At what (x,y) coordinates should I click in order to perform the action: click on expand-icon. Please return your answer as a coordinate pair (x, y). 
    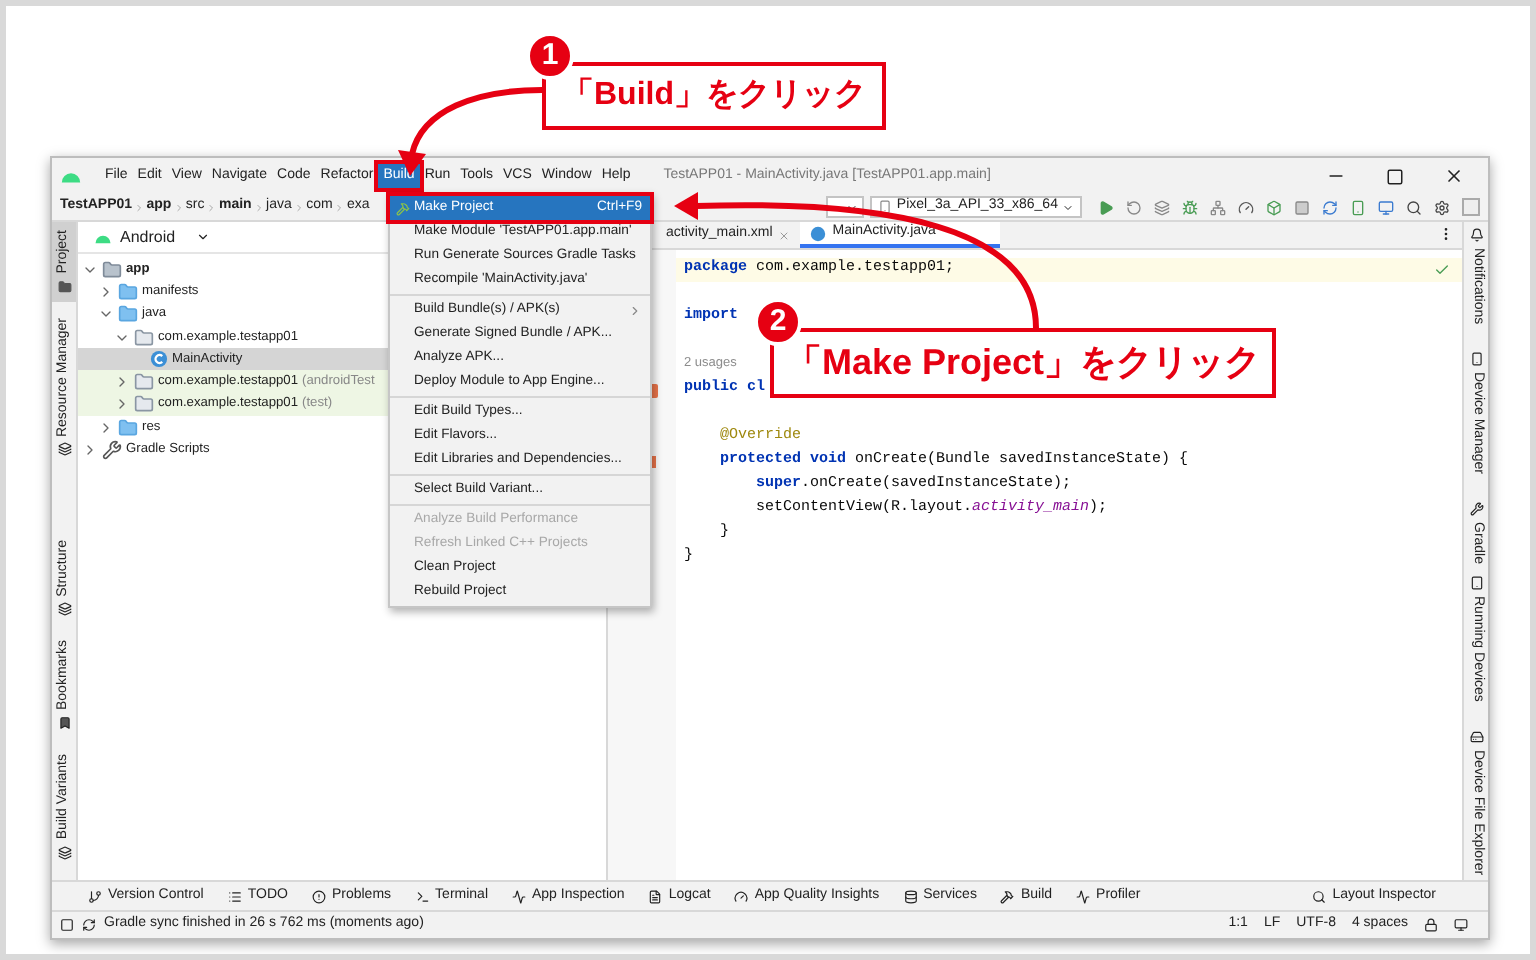
    Looking at the image, I should click on (106, 291).